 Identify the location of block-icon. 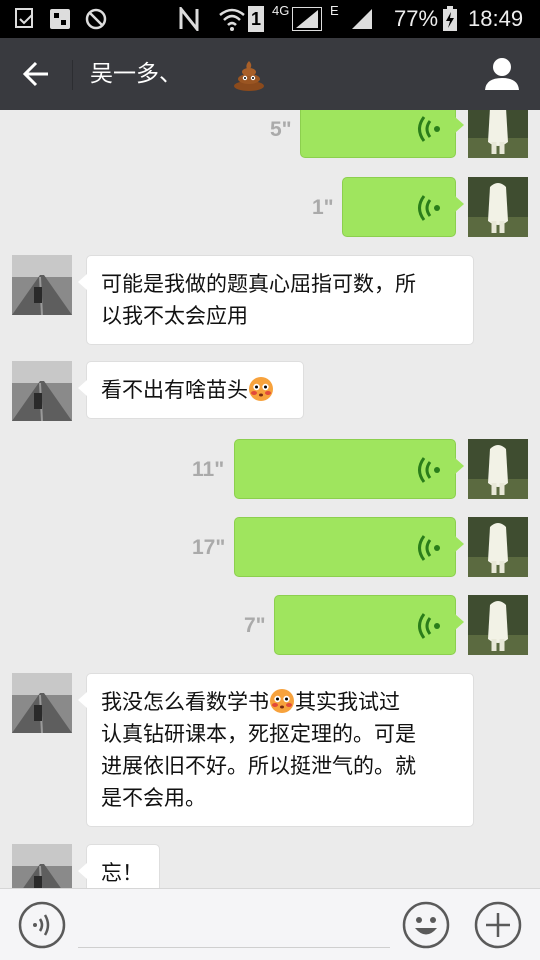
(96, 19).